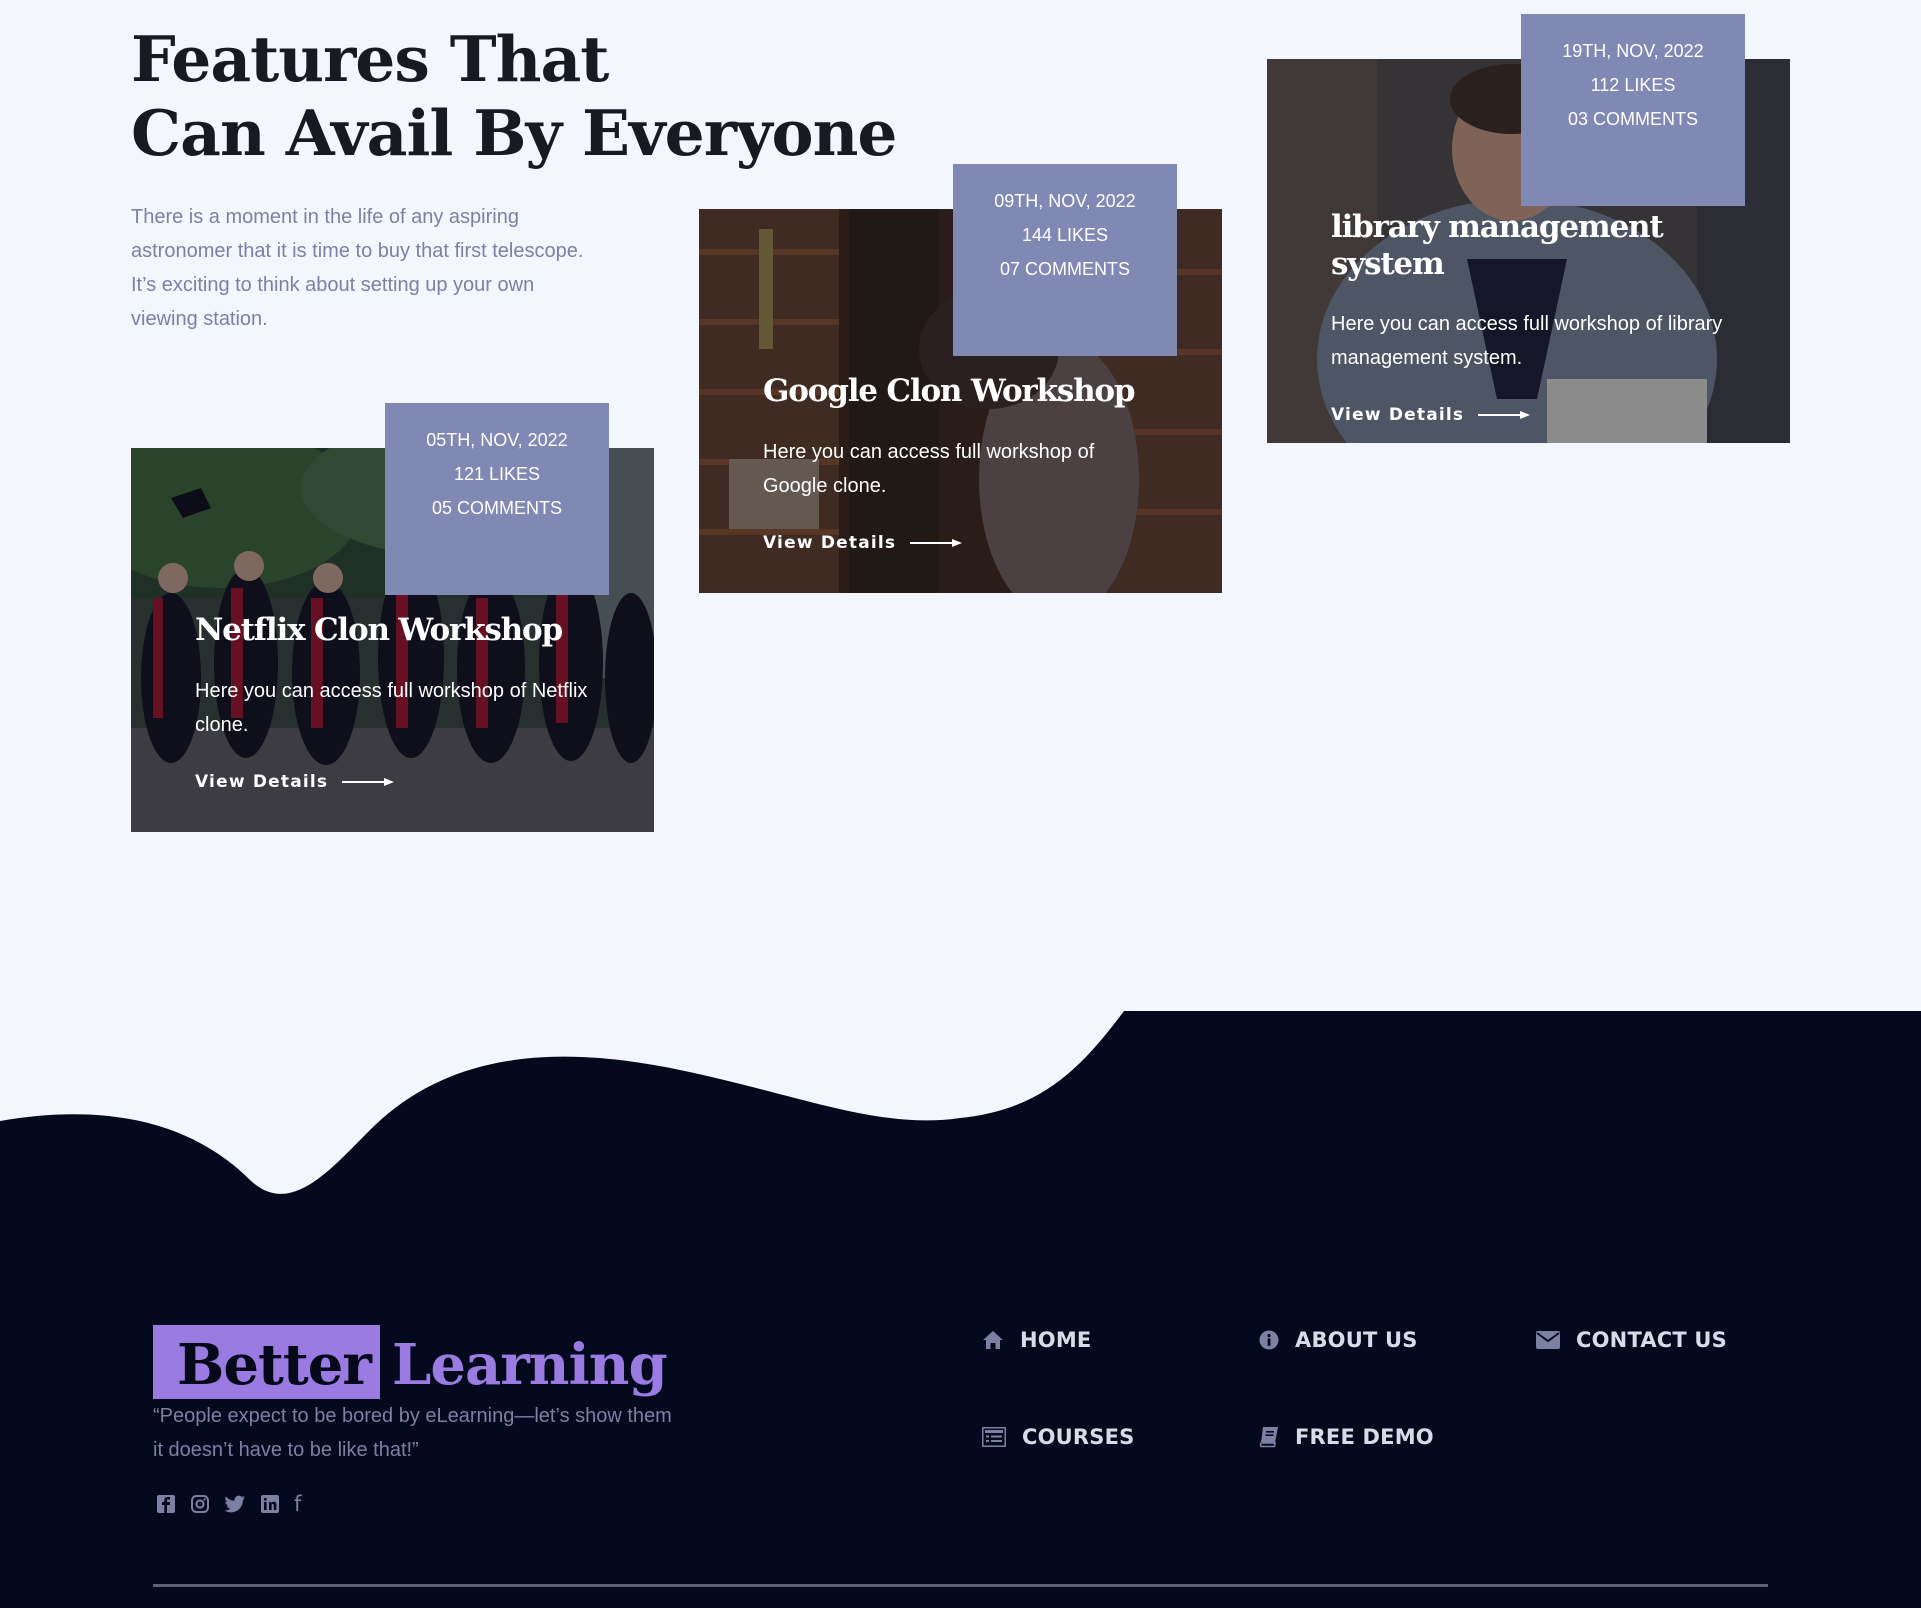 This screenshot has width=1921, height=1608. What do you see at coordinates (993, 1340) in the screenshot?
I see `home-icon` at bounding box center [993, 1340].